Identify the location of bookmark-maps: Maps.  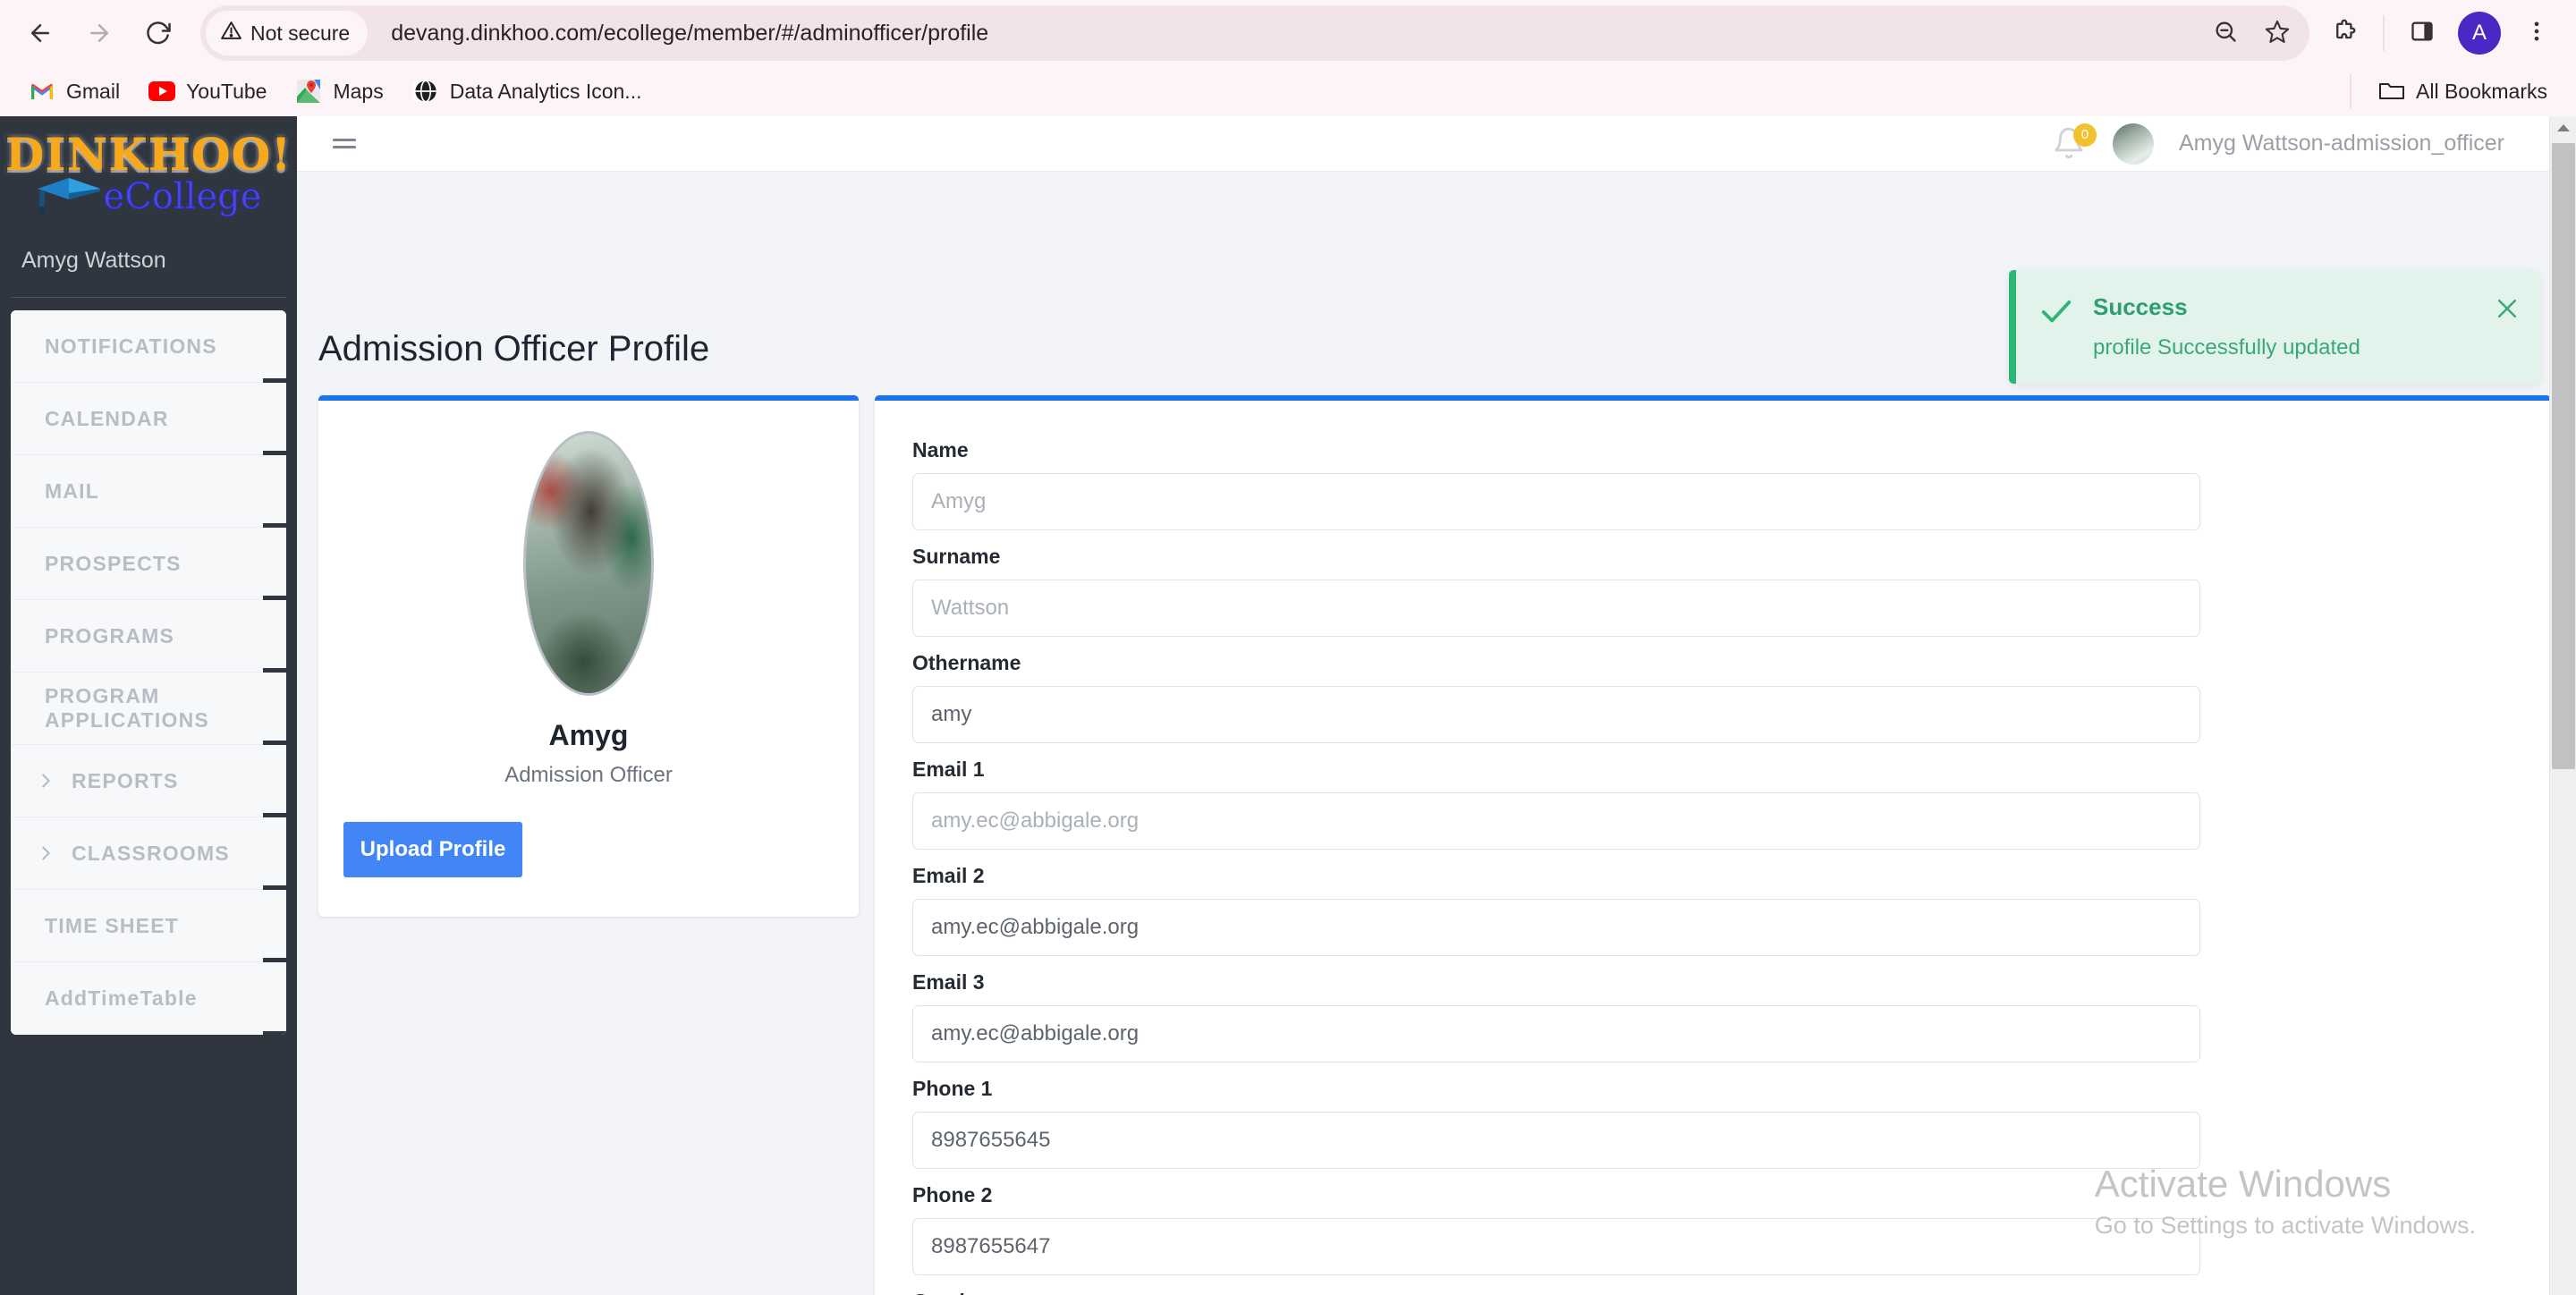
(339, 91).